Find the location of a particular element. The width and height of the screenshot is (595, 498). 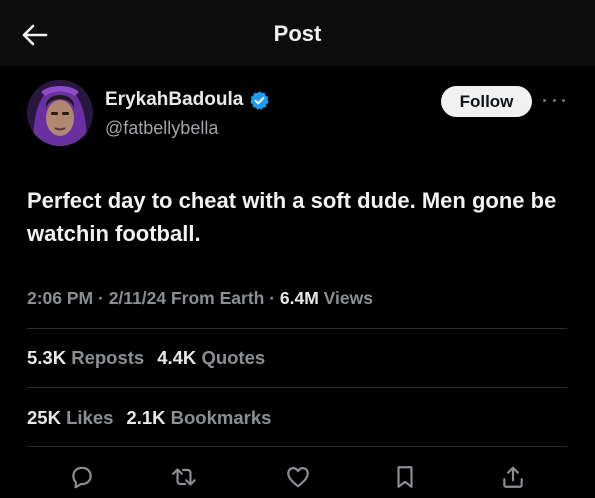

repost-button is located at coordinates (184, 477).